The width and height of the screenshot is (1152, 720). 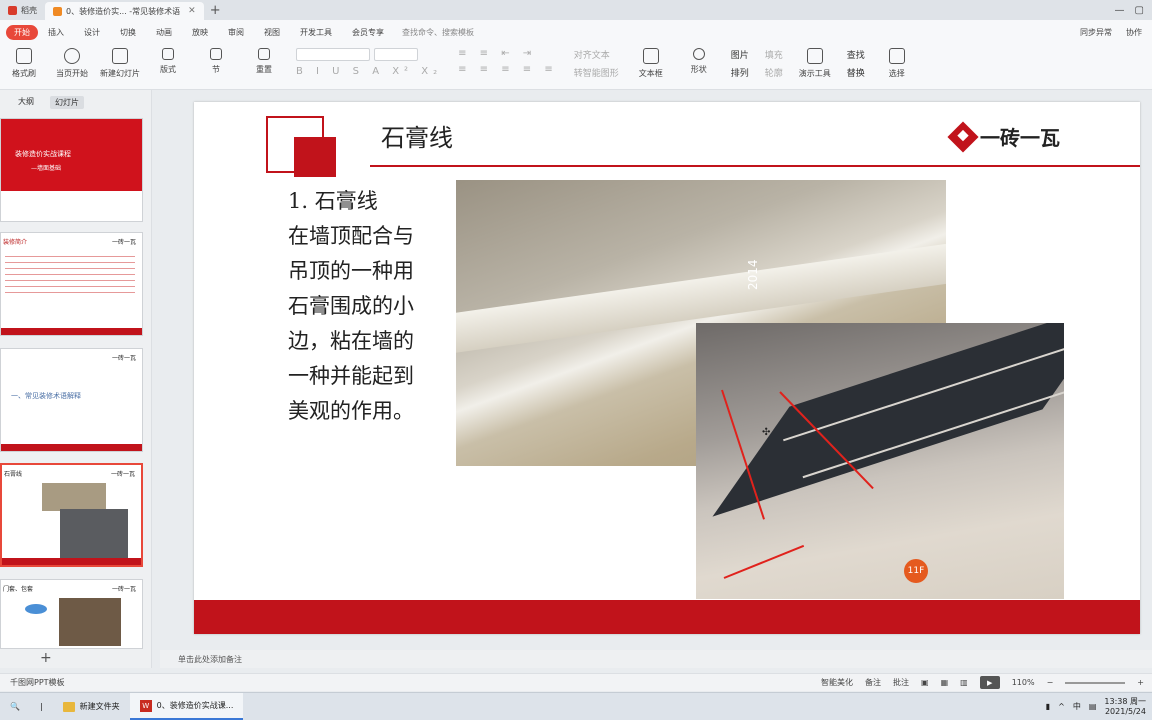 I want to click on title-rule, so click(x=755, y=166).